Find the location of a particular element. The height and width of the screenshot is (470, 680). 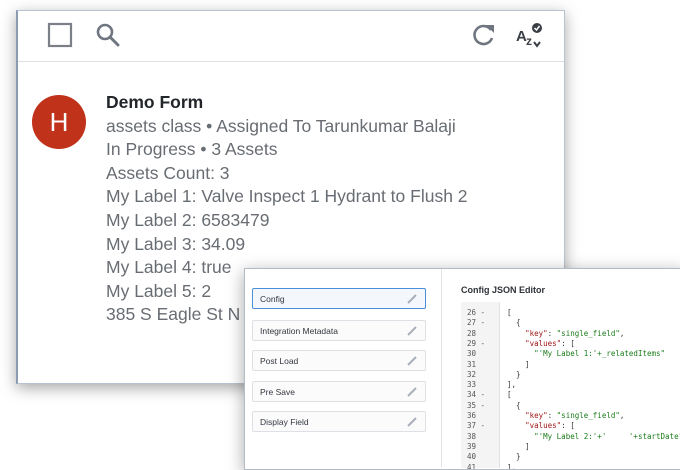

config-item-label: Pre Save is located at coordinates (277, 392).